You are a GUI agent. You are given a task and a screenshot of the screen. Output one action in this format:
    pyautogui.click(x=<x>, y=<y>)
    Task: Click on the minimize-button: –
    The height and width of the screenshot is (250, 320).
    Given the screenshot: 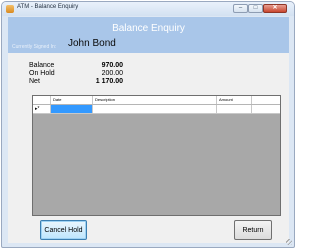 What is the action you would take?
    pyautogui.click(x=240, y=8)
    